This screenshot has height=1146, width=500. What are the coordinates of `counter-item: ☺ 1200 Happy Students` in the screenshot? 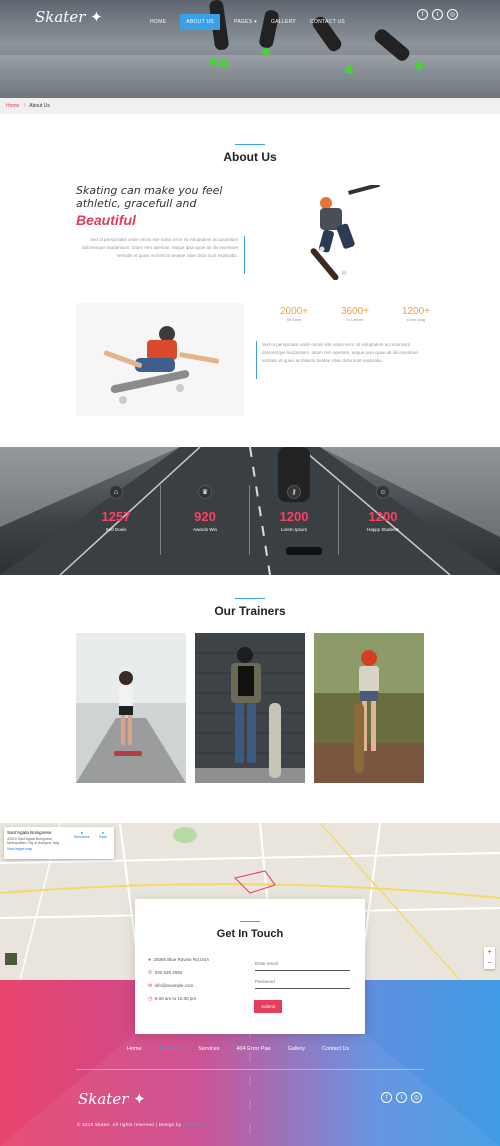 It's located at (383, 508).